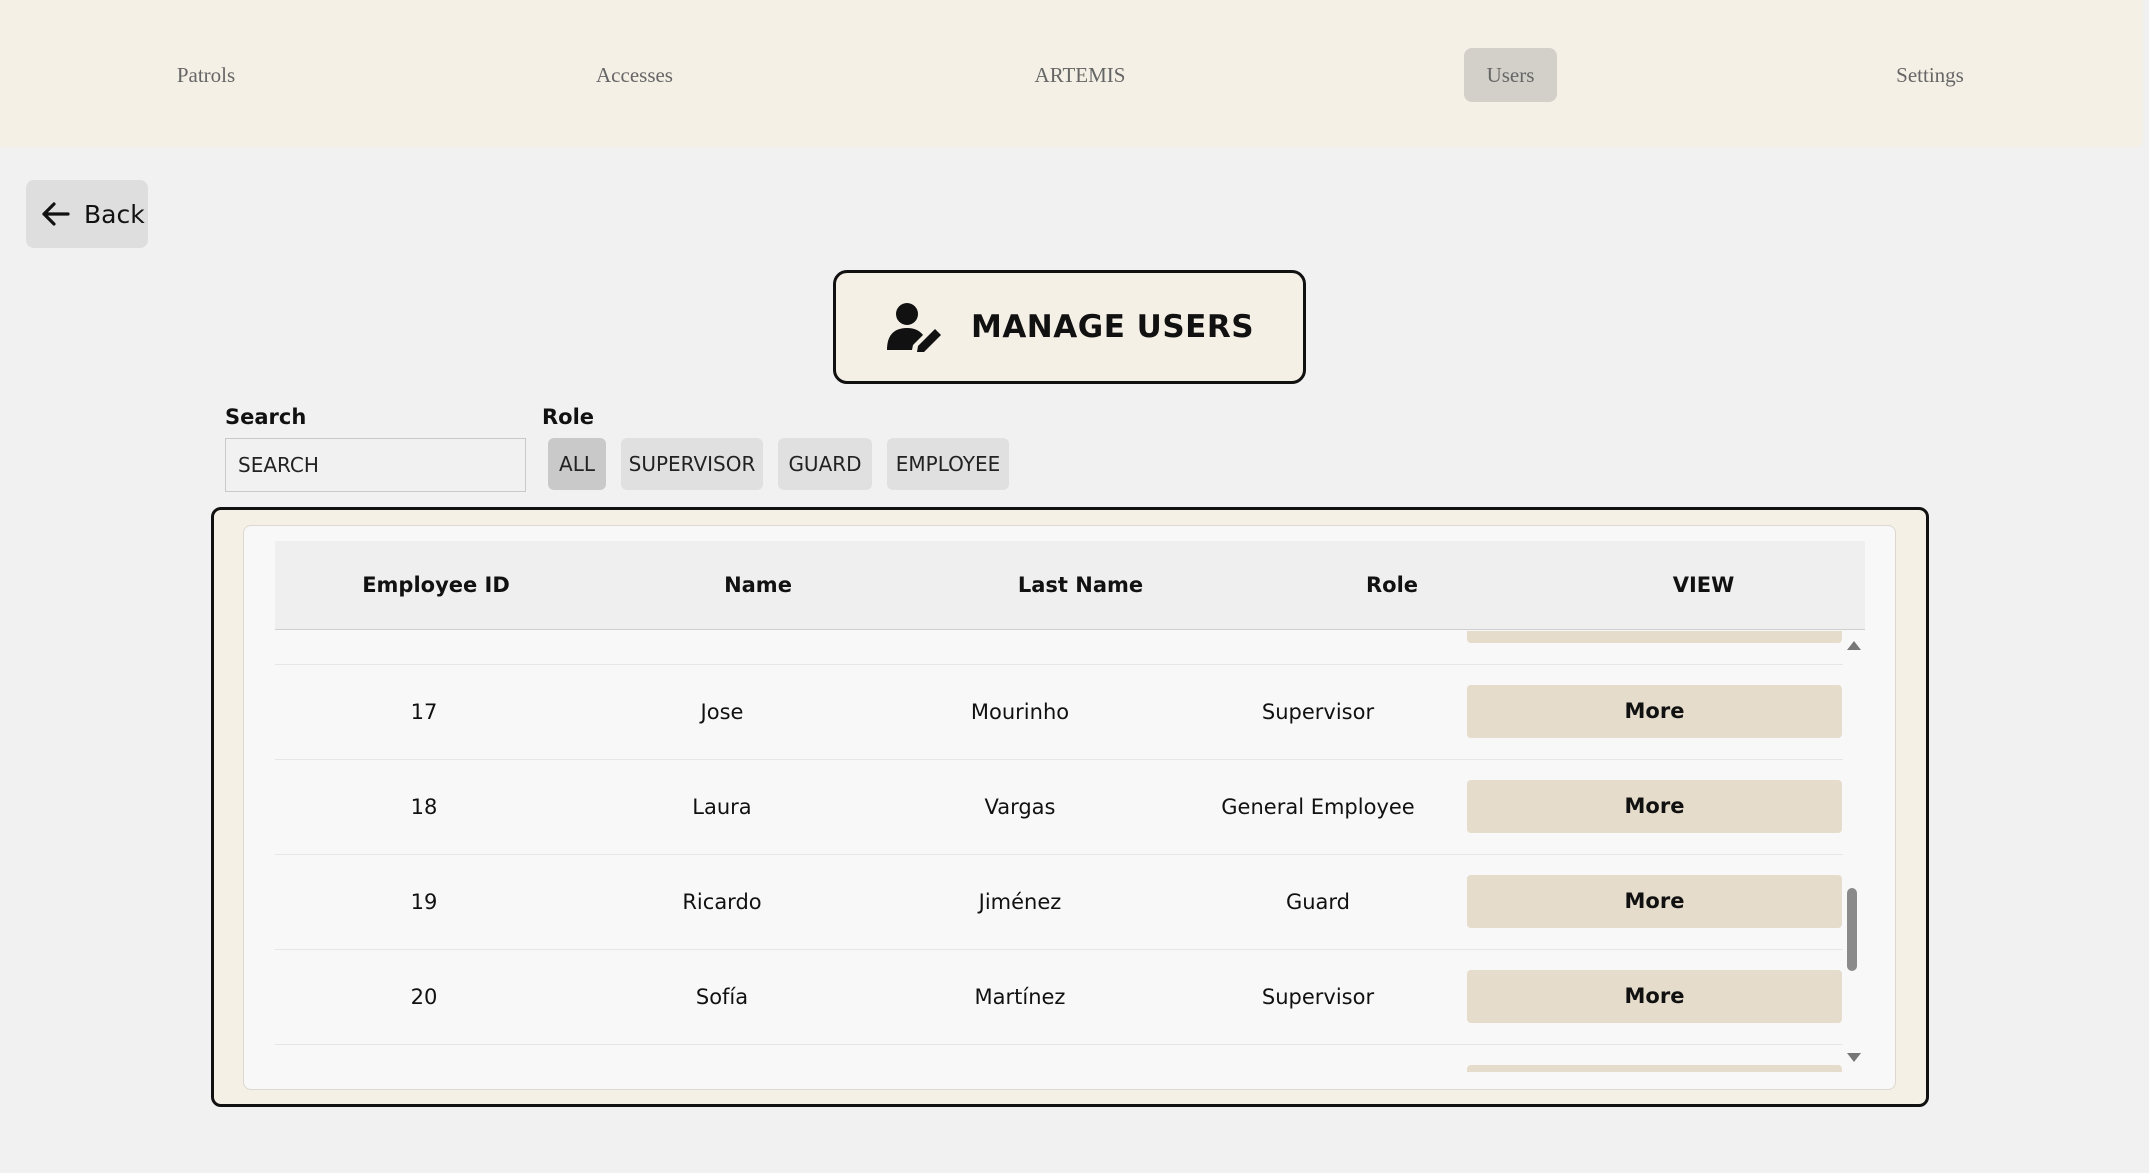 This screenshot has width=2149, height=1173. Describe the element at coordinates (577, 464) in the screenshot. I see `role-filter-all: ALL` at that location.